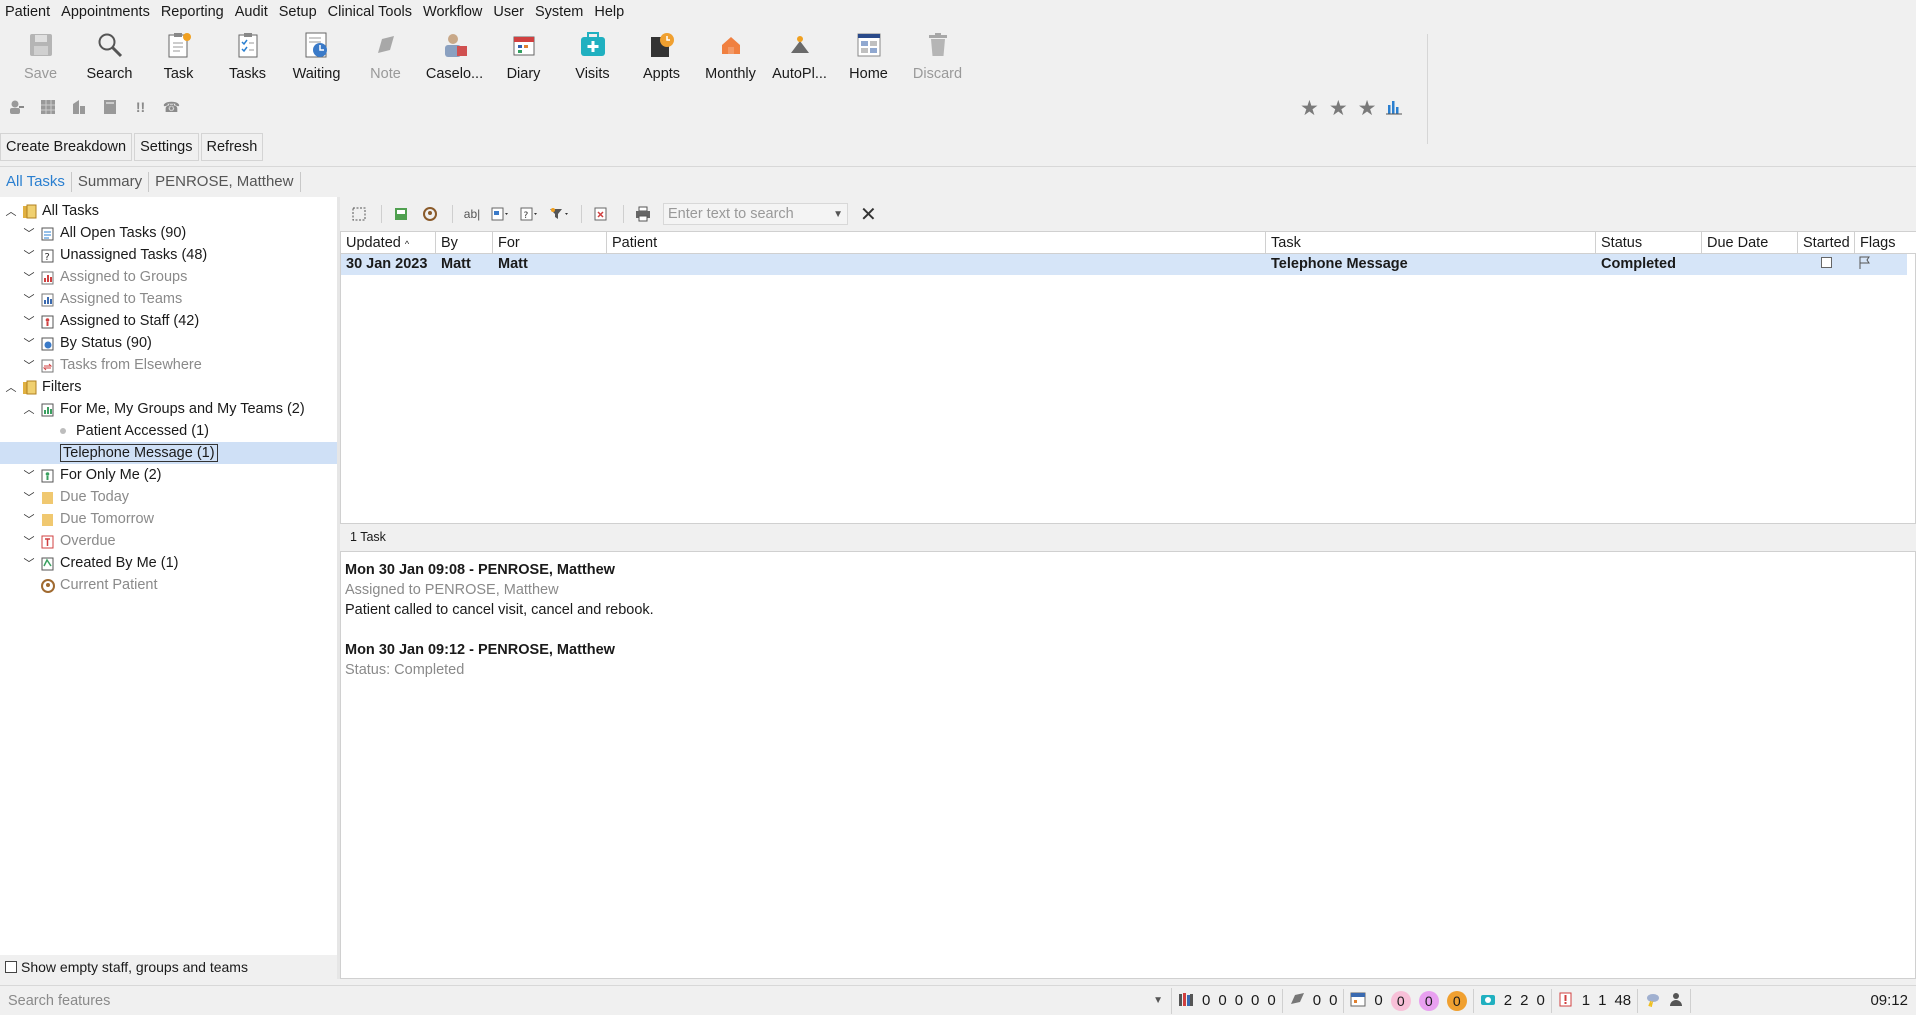  What do you see at coordinates (643, 214) in the screenshot?
I see `print-icon` at bounding box center [643, 214].